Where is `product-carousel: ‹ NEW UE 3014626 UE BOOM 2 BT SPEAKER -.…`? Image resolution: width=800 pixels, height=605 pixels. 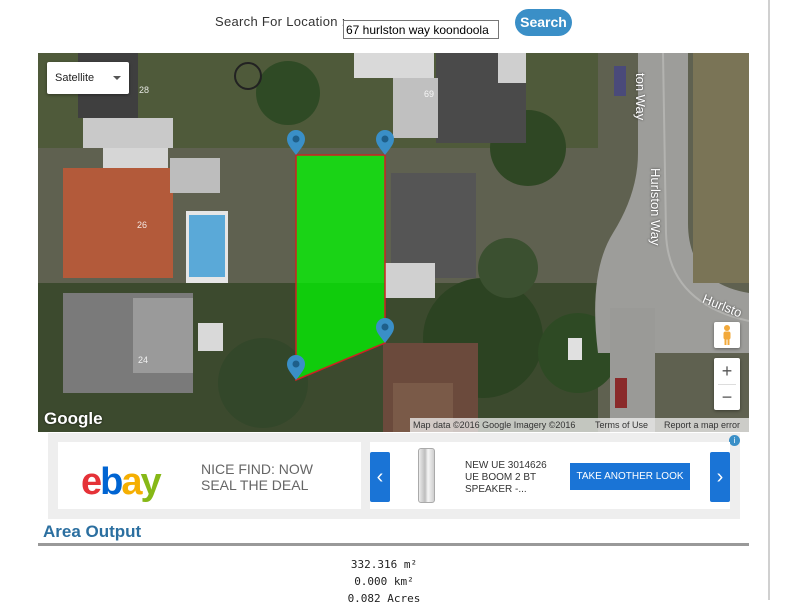 product-carousel: ‹ NEW UE 3014626 UE BOOM 2 BT SPEAKER -.… is located at coordinates (550, 475).